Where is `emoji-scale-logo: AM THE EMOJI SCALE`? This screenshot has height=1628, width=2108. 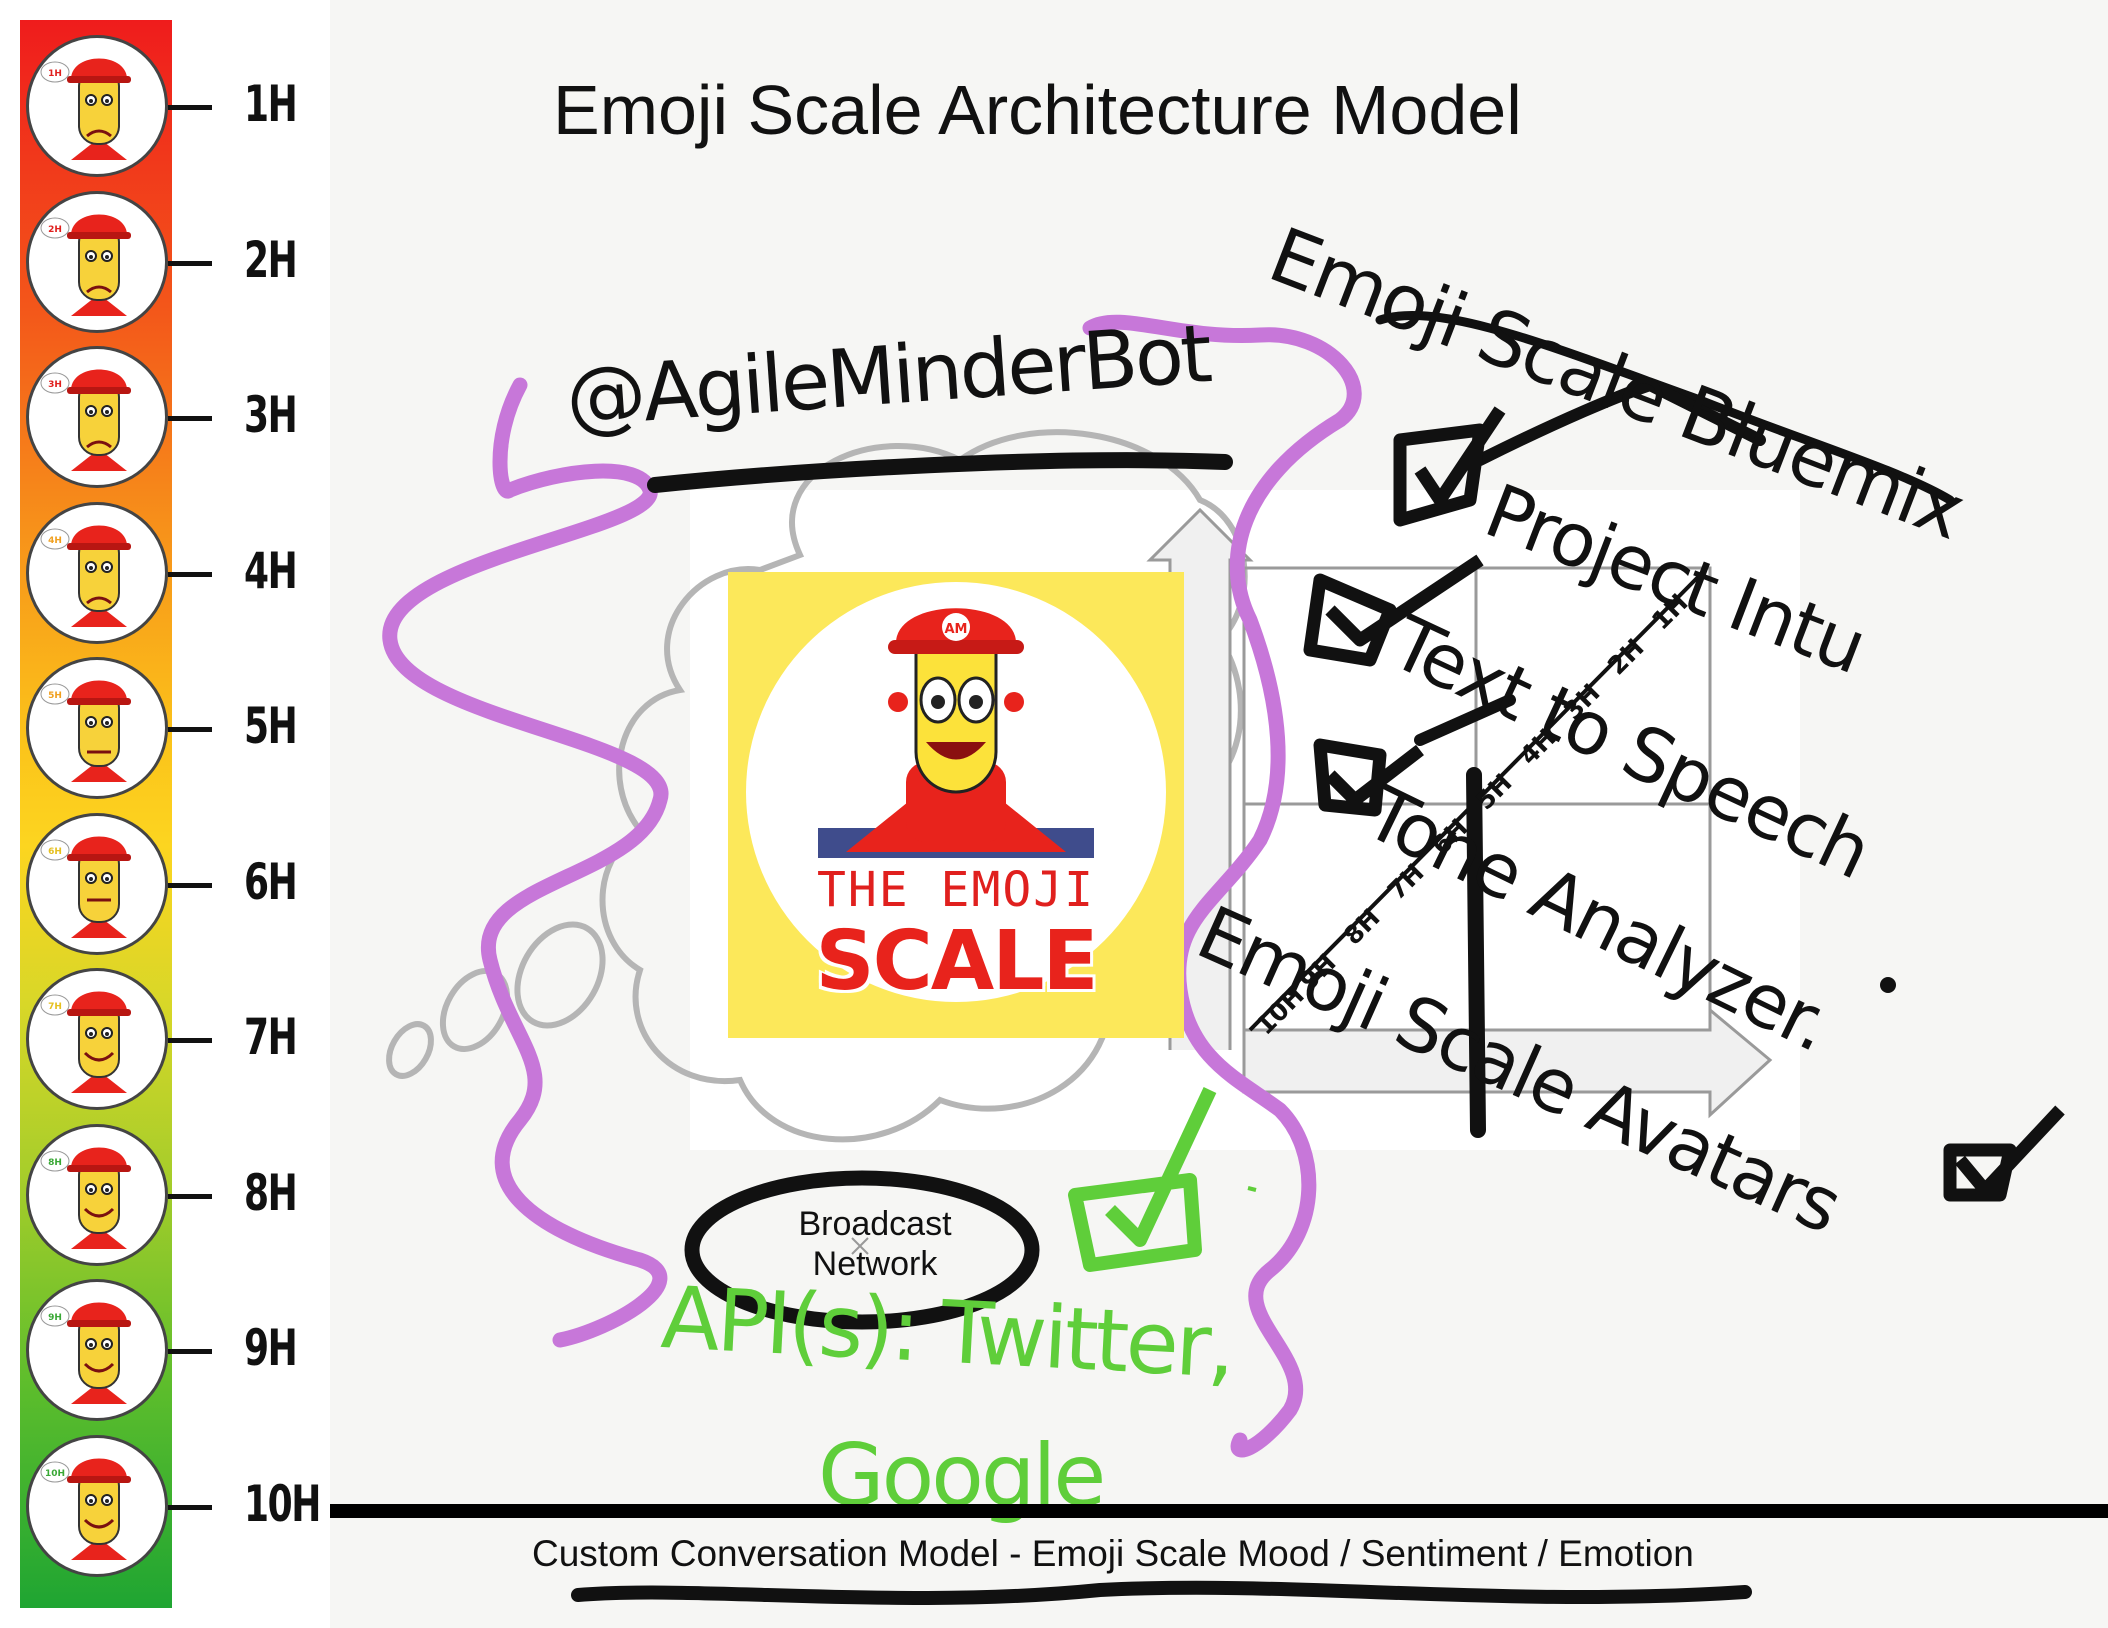
emoji-scale-logo: AM THE EMOJI SCALE is located at coordinates (956, 805).